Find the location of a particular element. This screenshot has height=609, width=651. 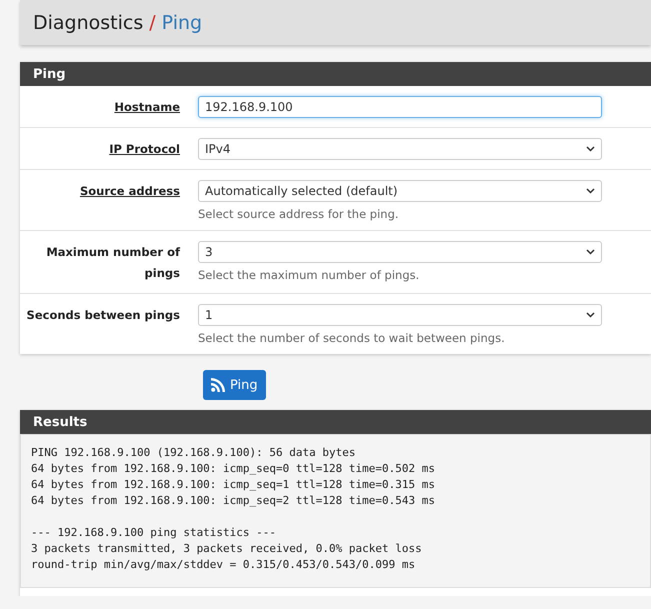

panel-title: Results is located at coordinates (335, 422).